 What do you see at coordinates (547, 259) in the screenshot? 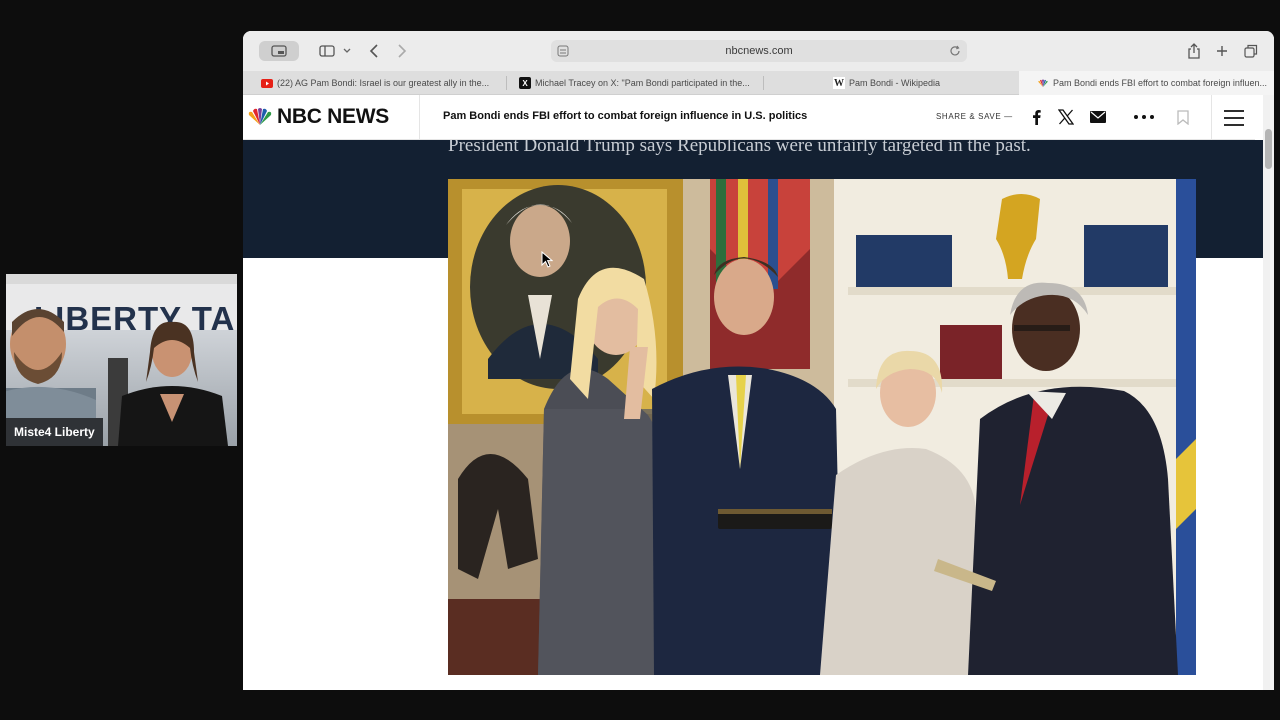
I see `mouse-cursor-icon` at bounding box center [547, 259].